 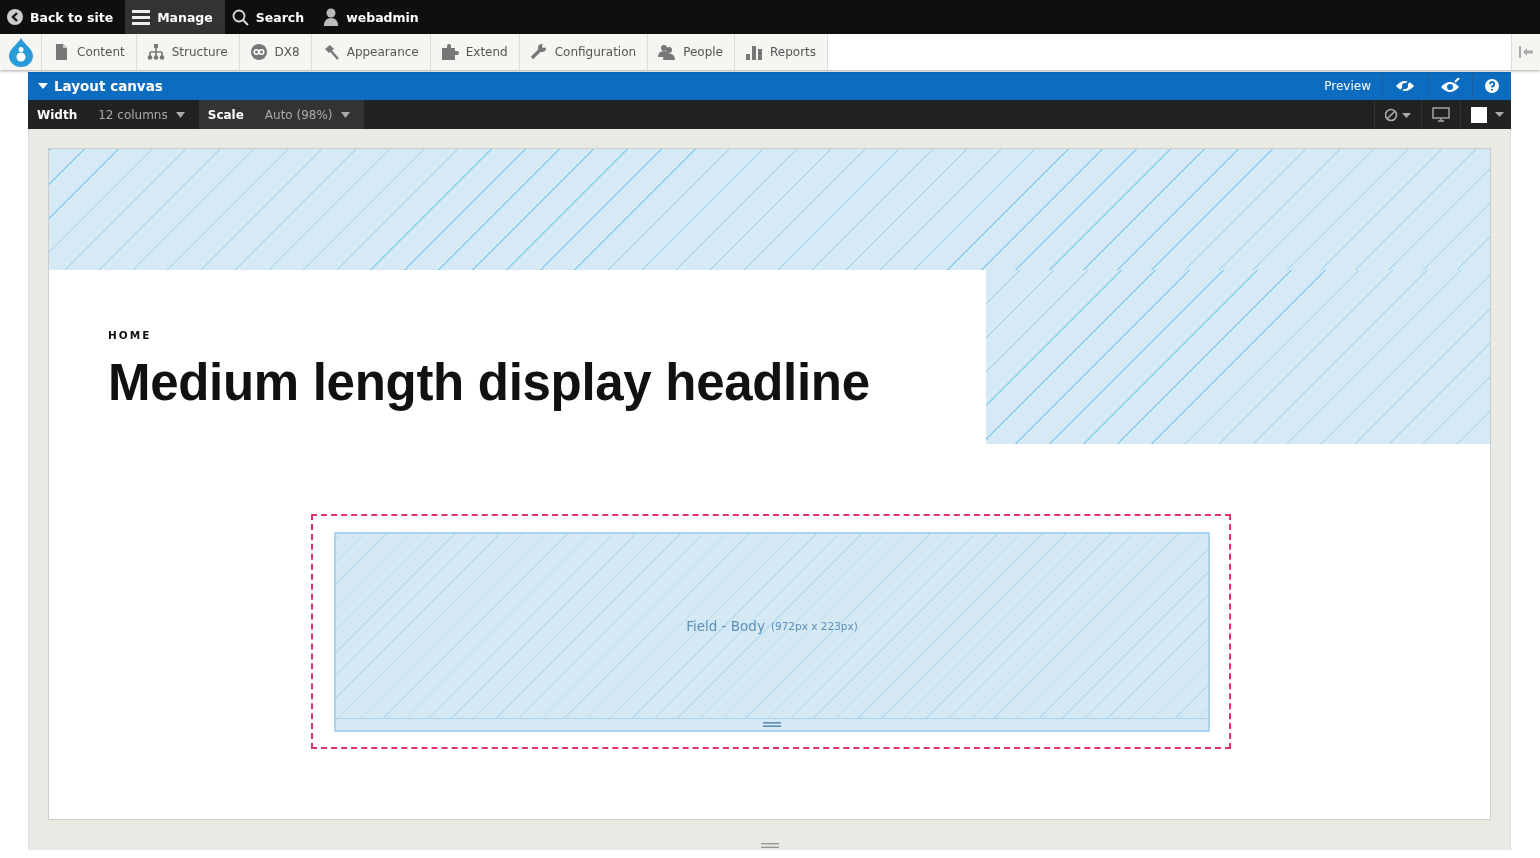 What do you see at coordinates (371, 52) in the screenshot?
I see `tray-menu-item: Appearance` at bounding box center [371, 52].